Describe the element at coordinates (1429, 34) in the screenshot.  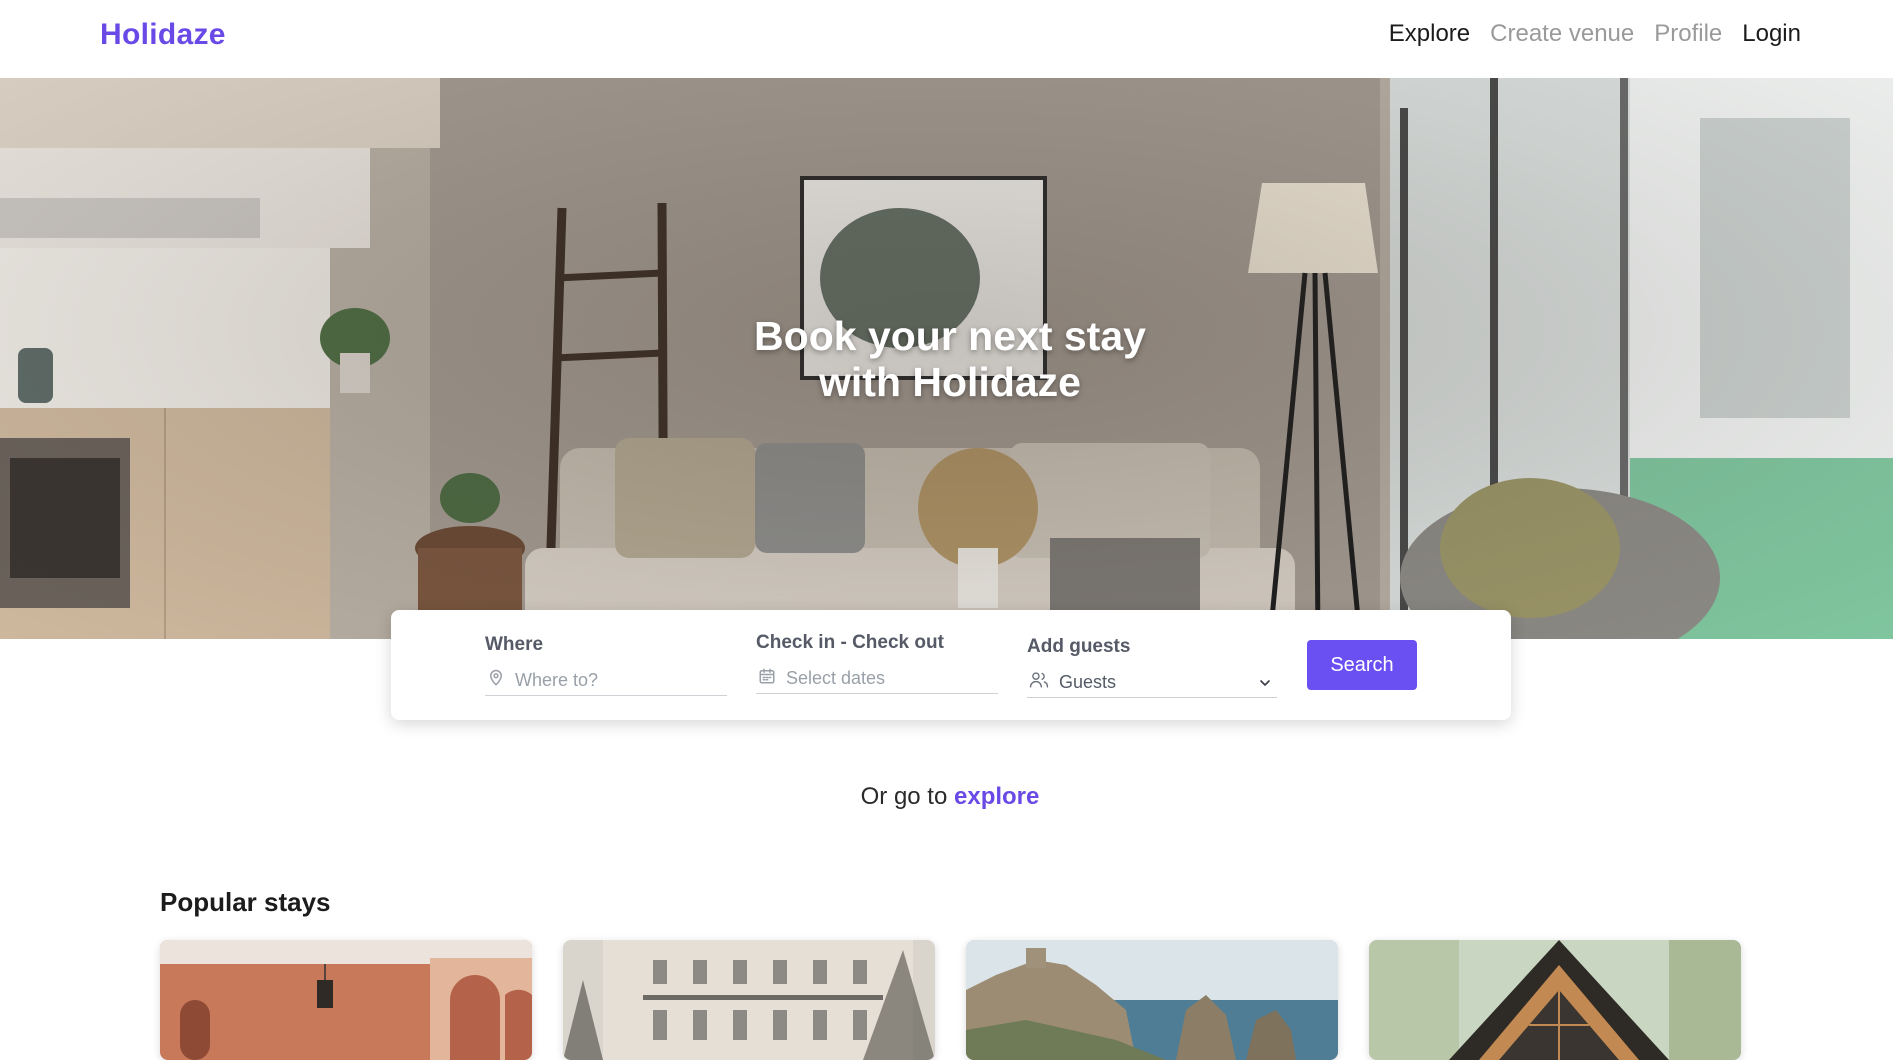
I see `nav-explore: Explore` at that location.